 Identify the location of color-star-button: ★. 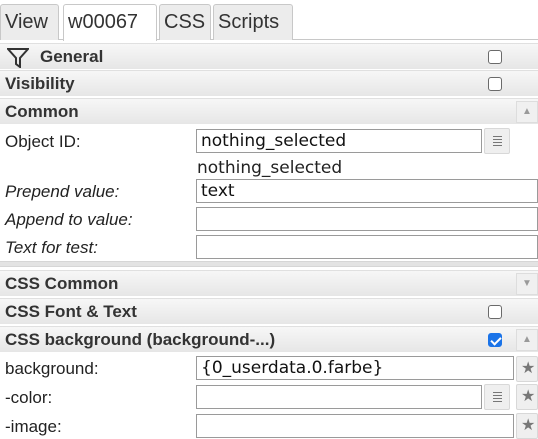
(527, 397).